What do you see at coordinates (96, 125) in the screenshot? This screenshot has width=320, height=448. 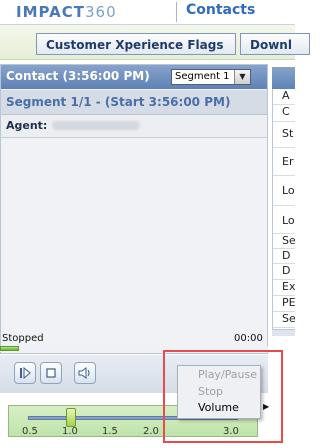 I see `agent-name-blurred` at bounding box center [96, 125].